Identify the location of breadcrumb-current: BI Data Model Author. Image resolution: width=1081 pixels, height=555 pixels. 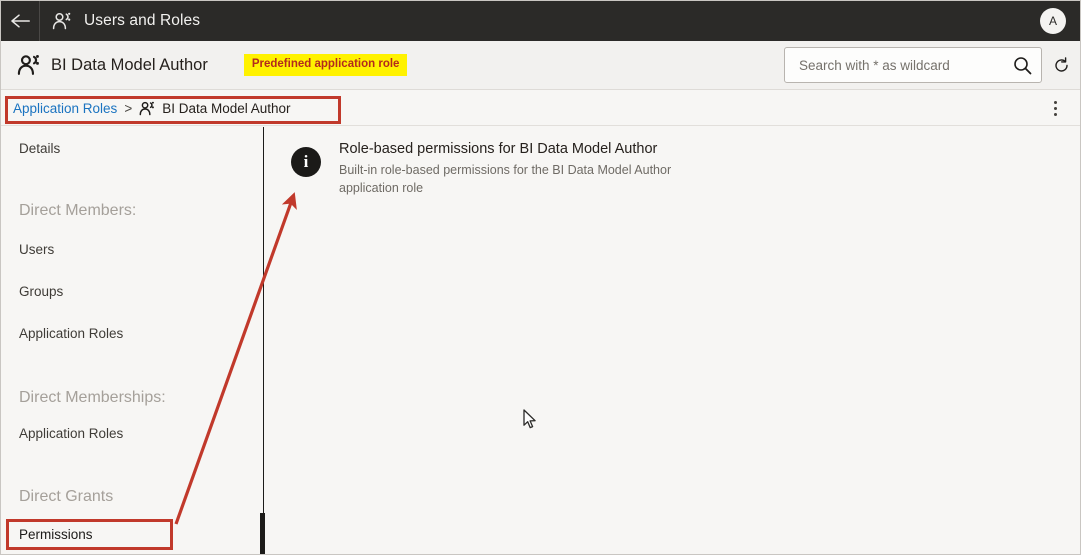
(226, 108).